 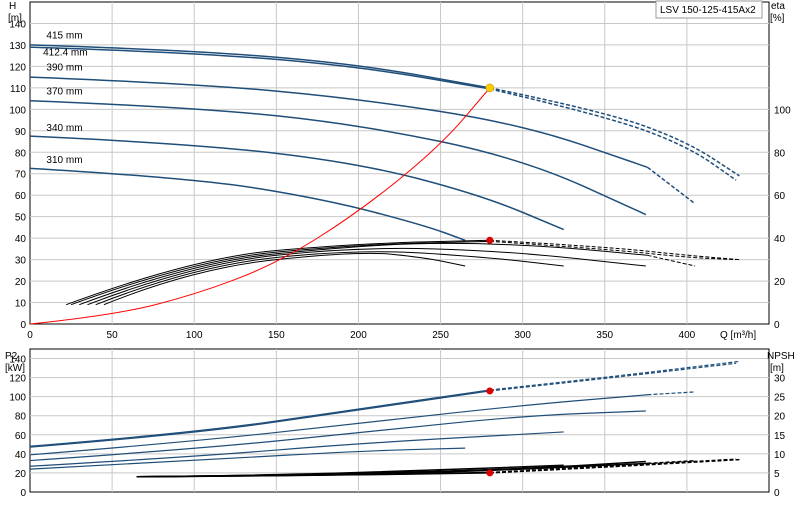 What do you see at coordinates (777, 493) in the screenshot?
I see `lower-y2-tick-label: 0` at bounding box center [777, 493].